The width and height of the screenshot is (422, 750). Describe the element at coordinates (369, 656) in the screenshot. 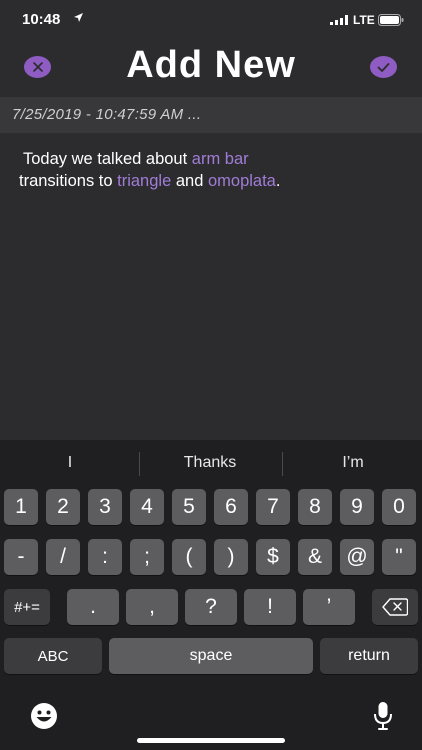

I see `return-button: return` at that location.